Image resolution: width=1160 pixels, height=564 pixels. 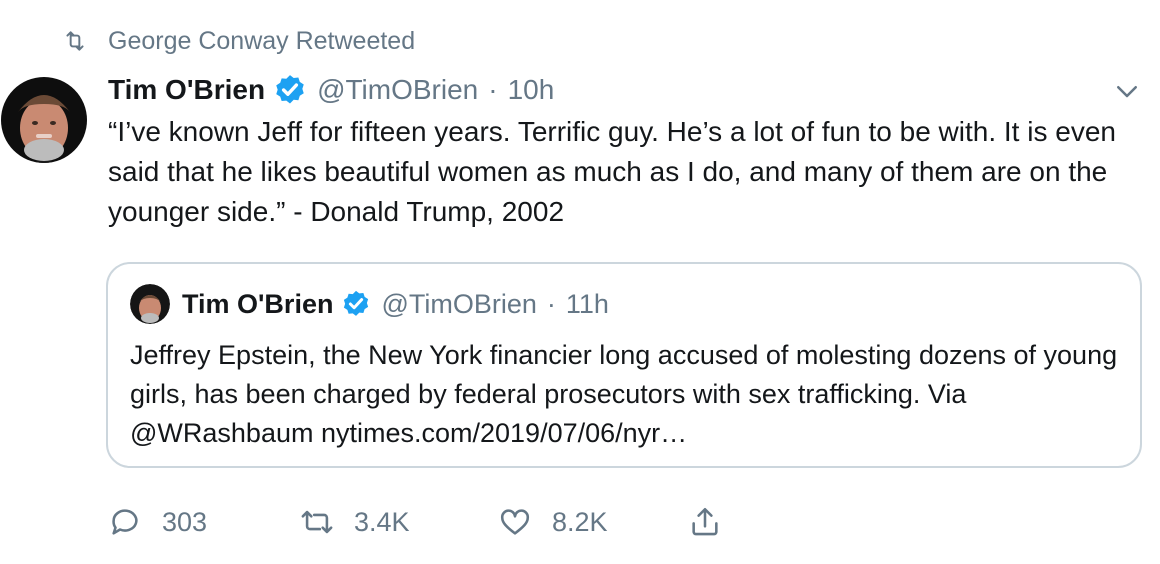 What do you see at coordinates (382, 521) in the screenshot?
I see `retweet-count: 3.4K` at bounding box center [382, 521].